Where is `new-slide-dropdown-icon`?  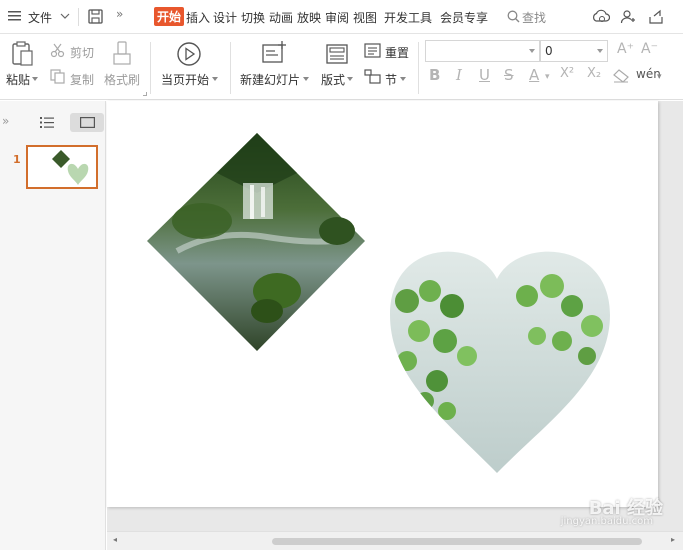 new-slide-dropdown-icon is located at coordinates (306, 79).